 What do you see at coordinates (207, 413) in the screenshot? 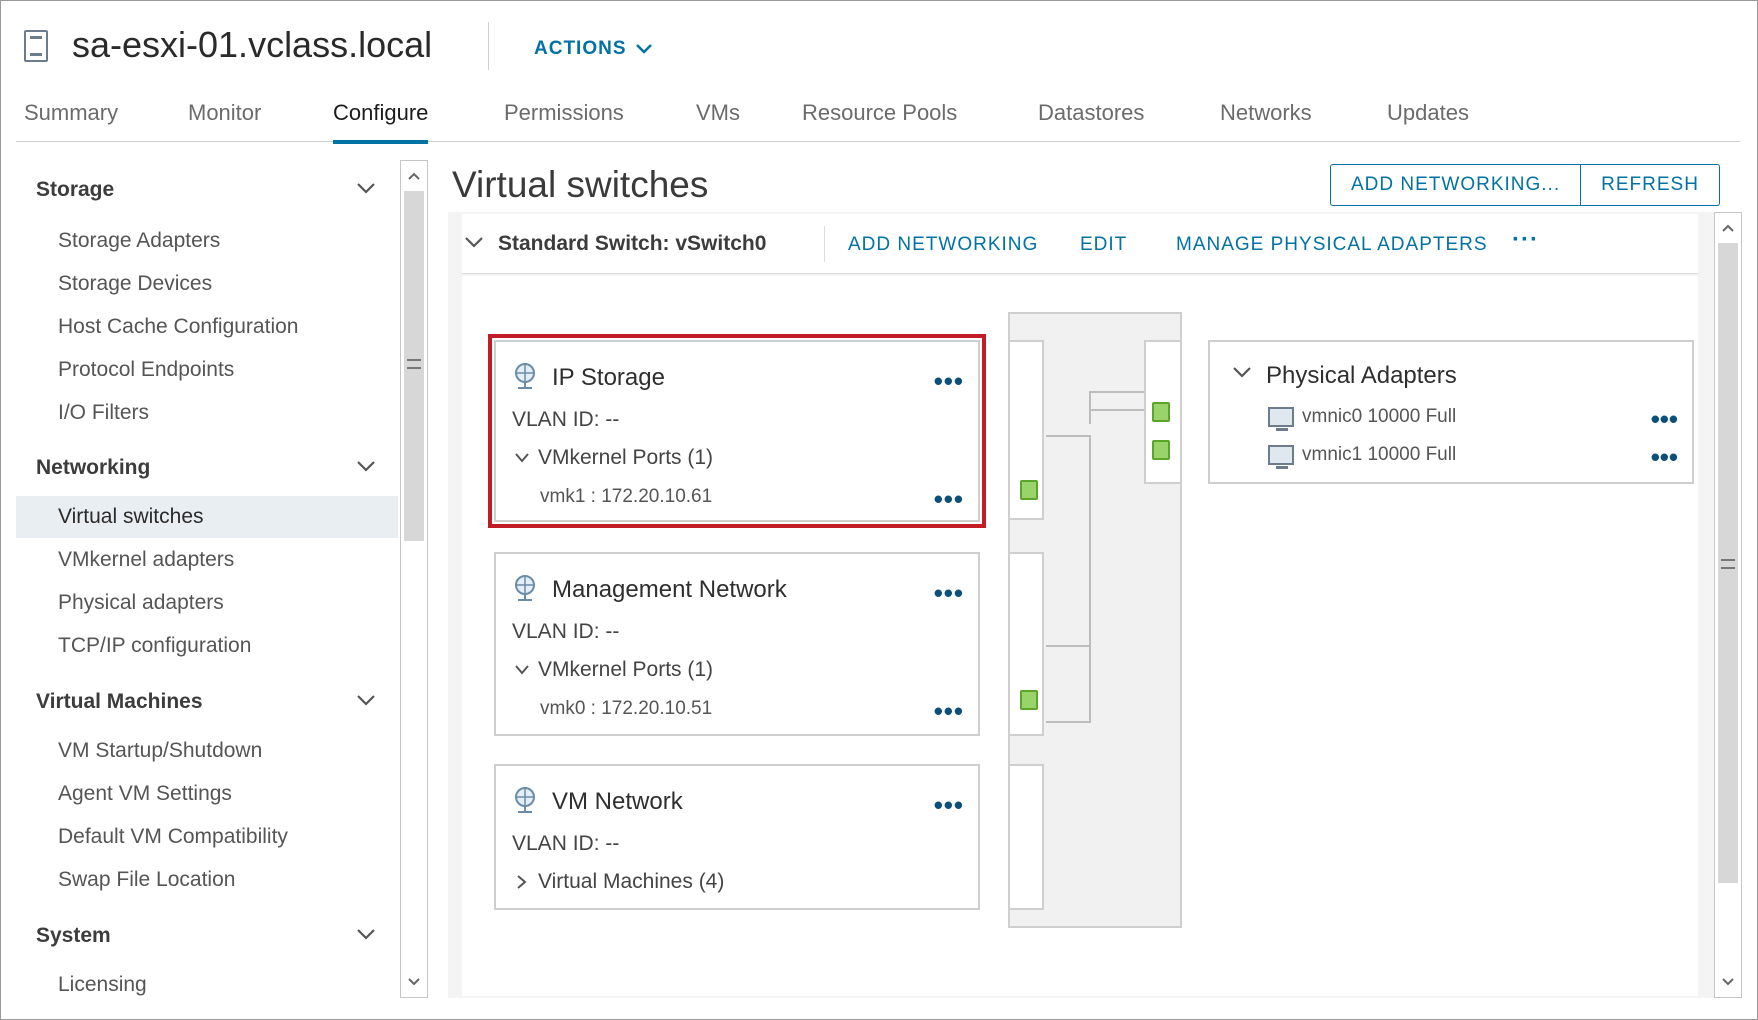
I see `nav-item-io-filters: I/O Filters` at bounding box center [207, 413].